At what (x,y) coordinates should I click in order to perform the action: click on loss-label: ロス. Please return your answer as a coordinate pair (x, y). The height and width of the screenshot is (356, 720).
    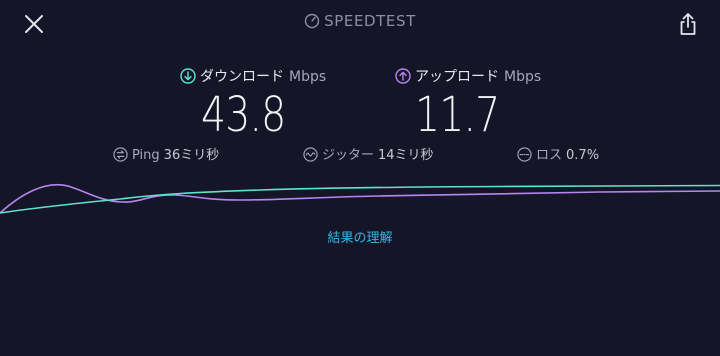
    Looking at the image, I should click on (549, 155).